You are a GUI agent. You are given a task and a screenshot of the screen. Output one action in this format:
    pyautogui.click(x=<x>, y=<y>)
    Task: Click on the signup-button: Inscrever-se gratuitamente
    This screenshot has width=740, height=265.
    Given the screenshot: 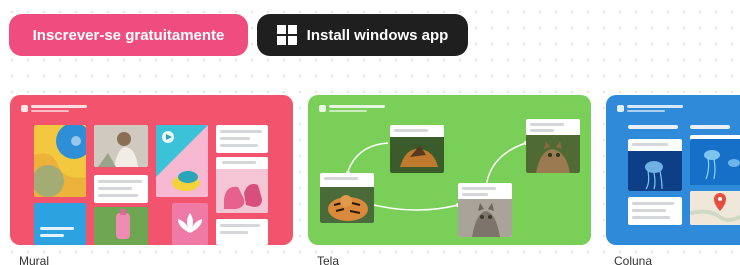 What is the action you would take?
    pyautogui.click(x=128, y=35)
    